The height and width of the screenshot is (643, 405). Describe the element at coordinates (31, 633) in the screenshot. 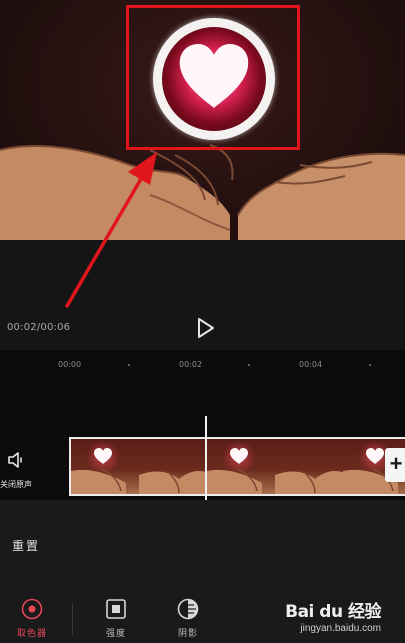

I see `tool-label: 取色器` at that location.